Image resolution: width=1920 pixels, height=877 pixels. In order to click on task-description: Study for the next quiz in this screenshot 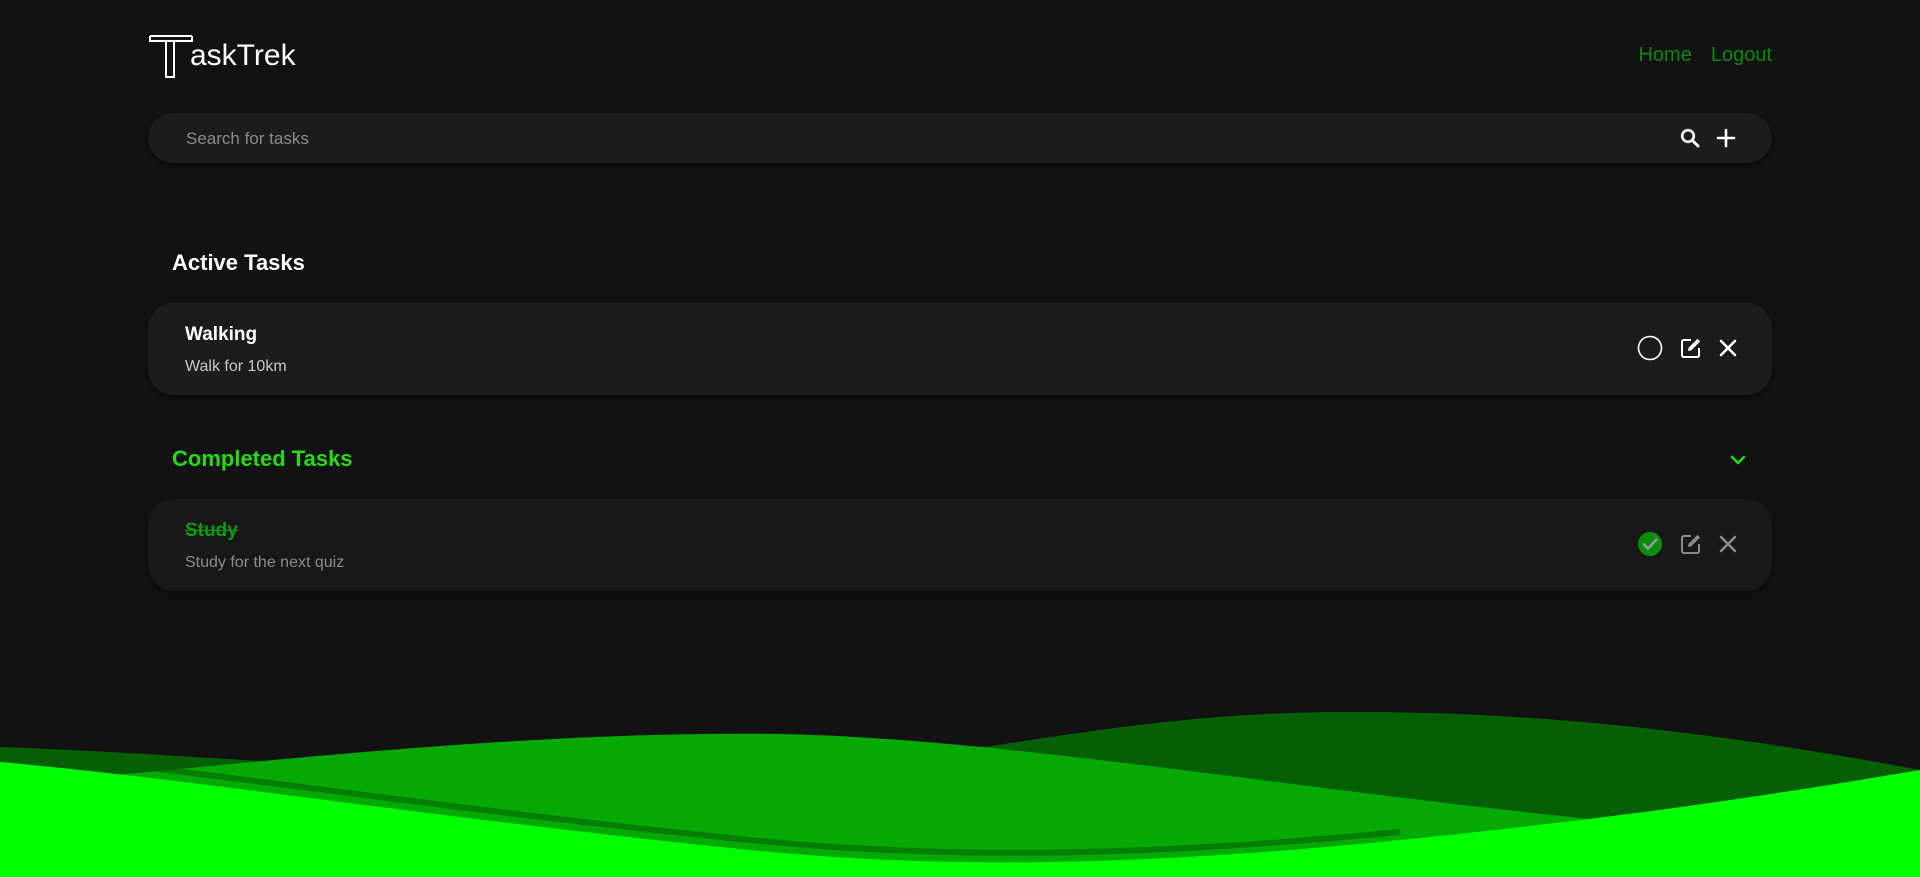, I will do `click(265, 562)`.